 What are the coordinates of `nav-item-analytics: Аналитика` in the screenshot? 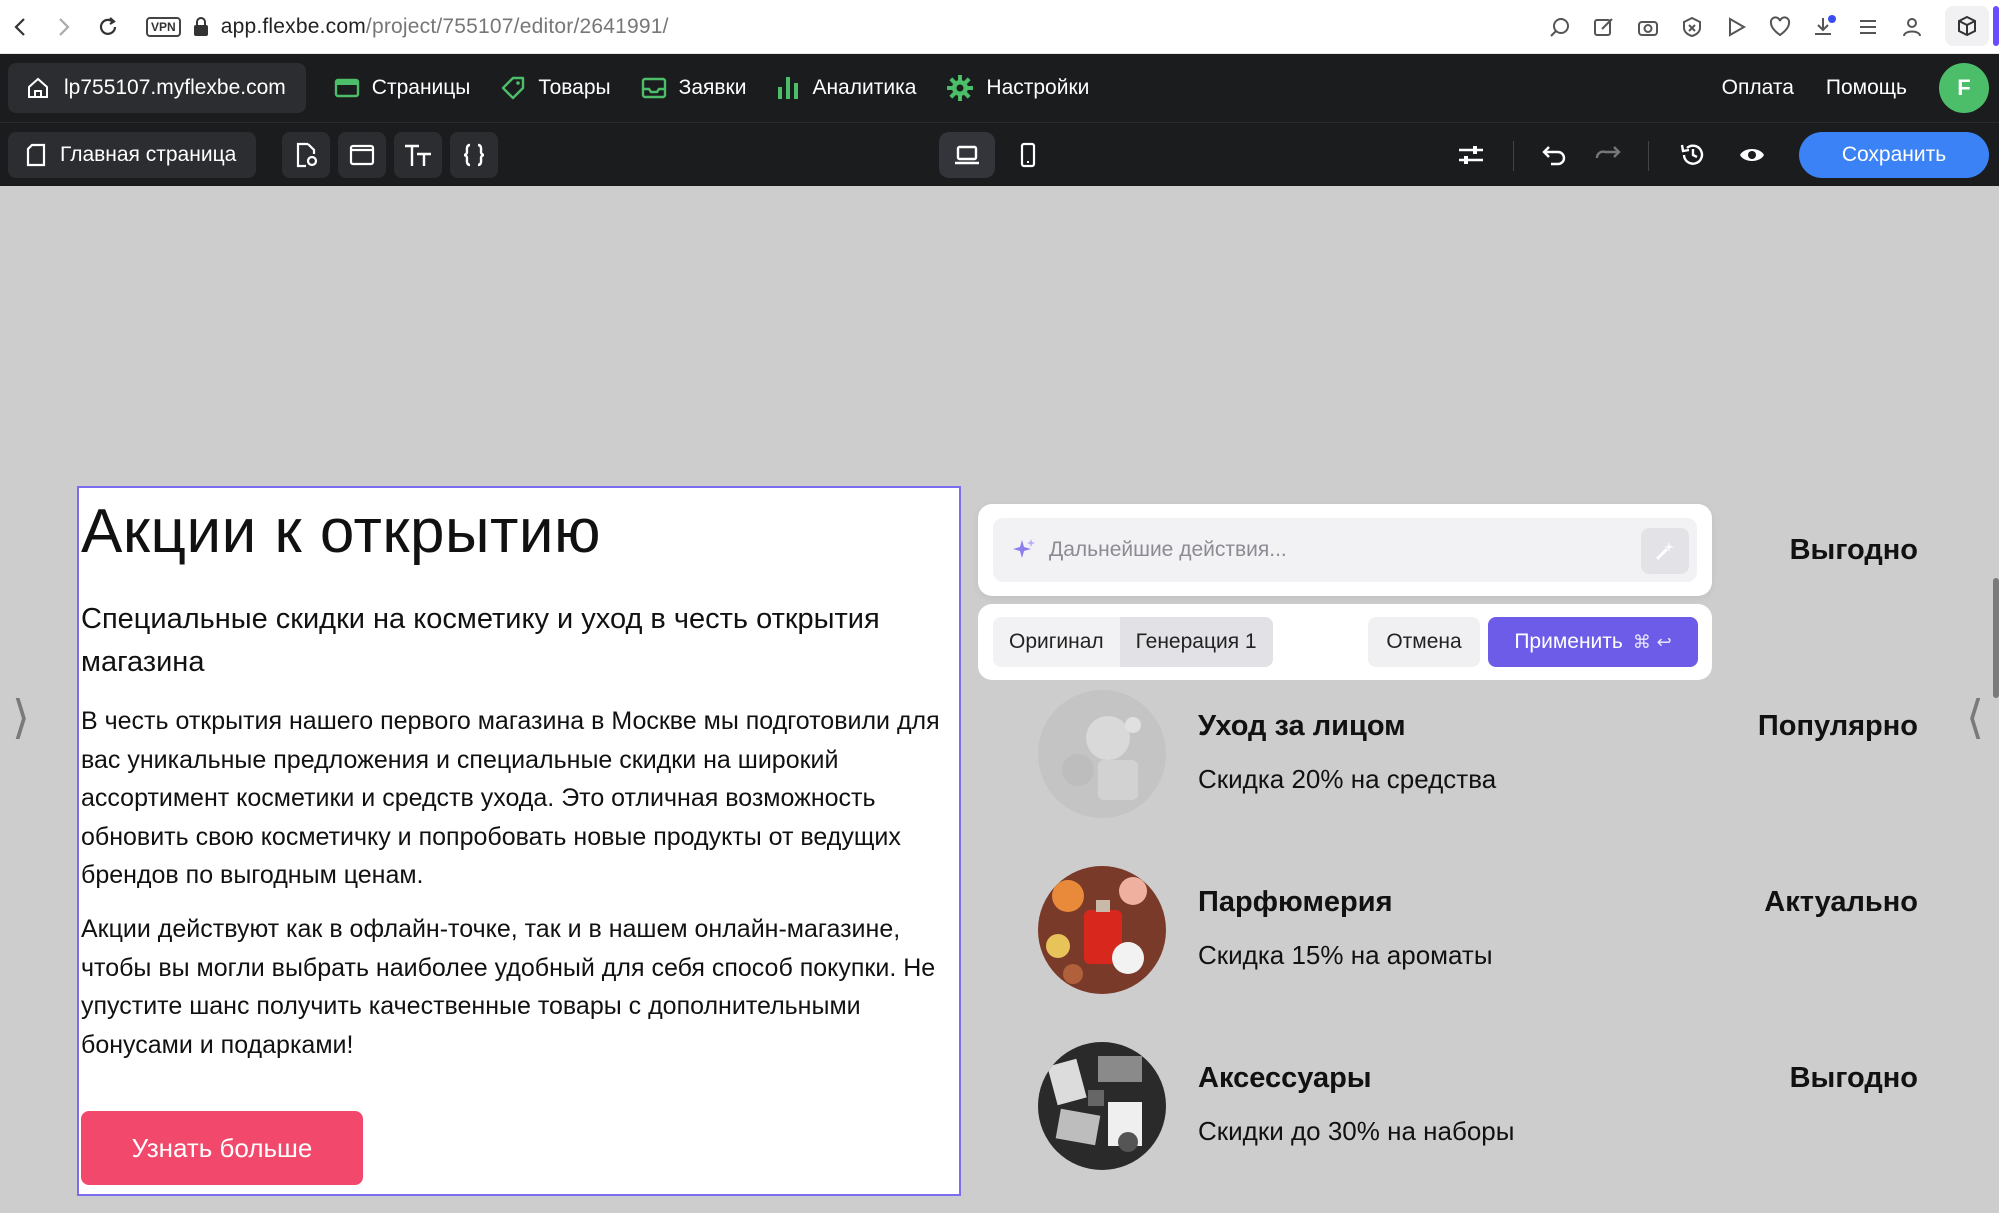 It's located at (846, 88).